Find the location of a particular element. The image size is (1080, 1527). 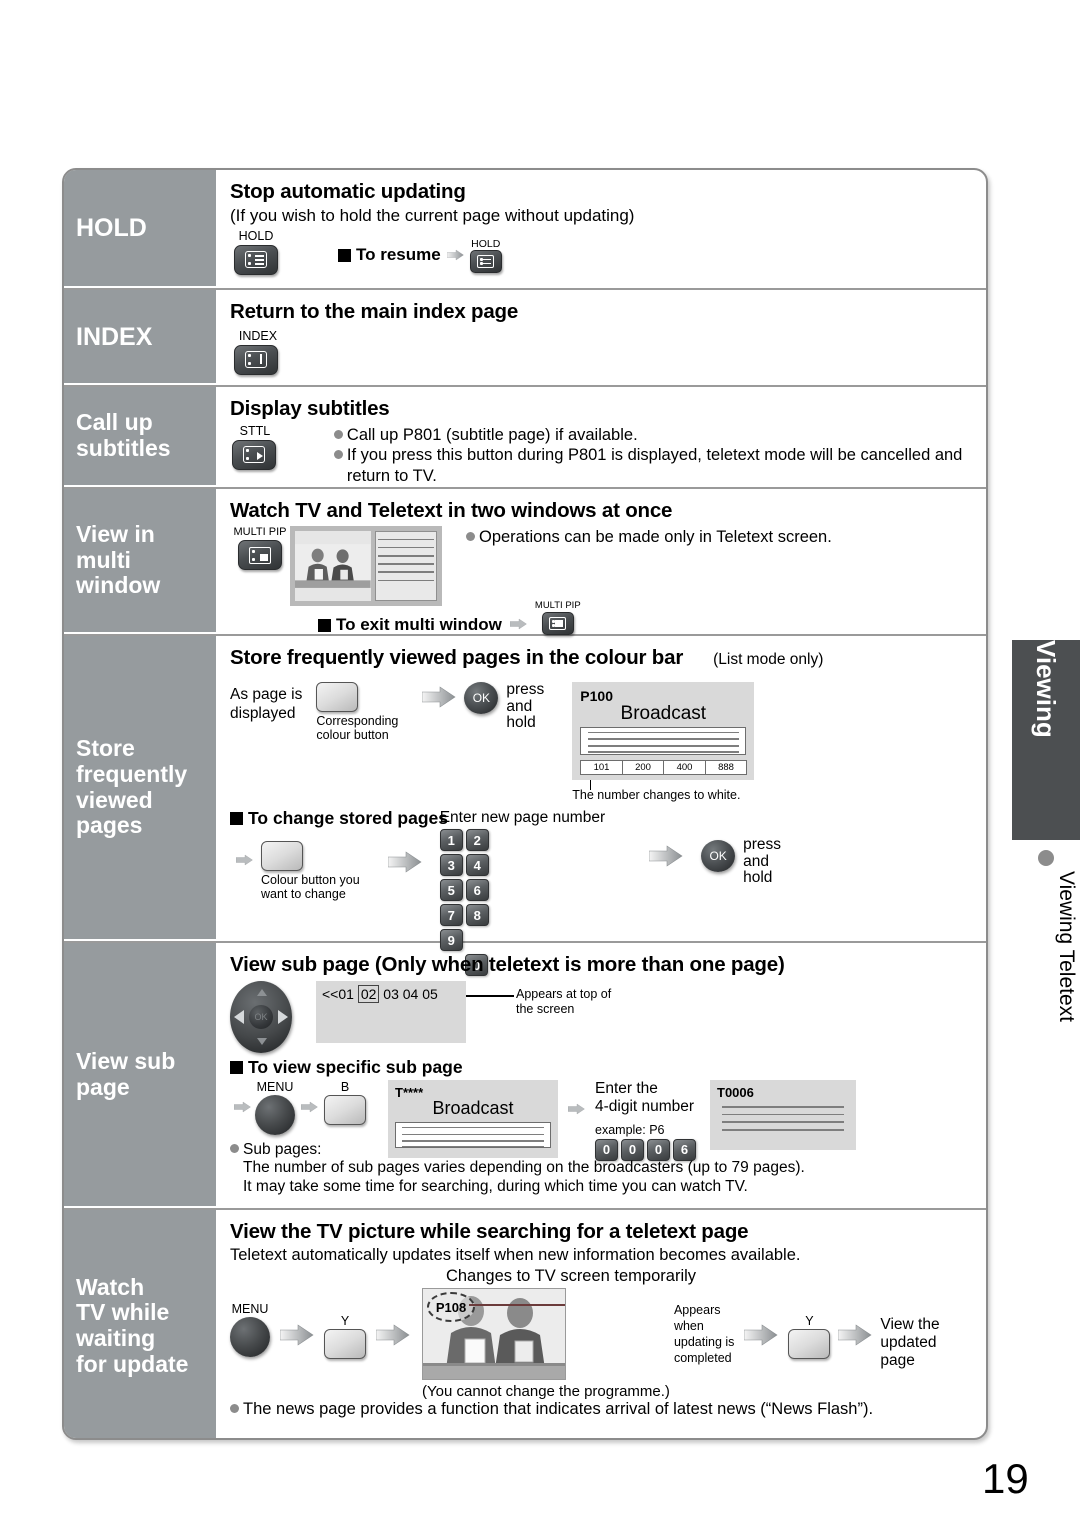

dpad-up-icon is located at coordinates (262, 992).